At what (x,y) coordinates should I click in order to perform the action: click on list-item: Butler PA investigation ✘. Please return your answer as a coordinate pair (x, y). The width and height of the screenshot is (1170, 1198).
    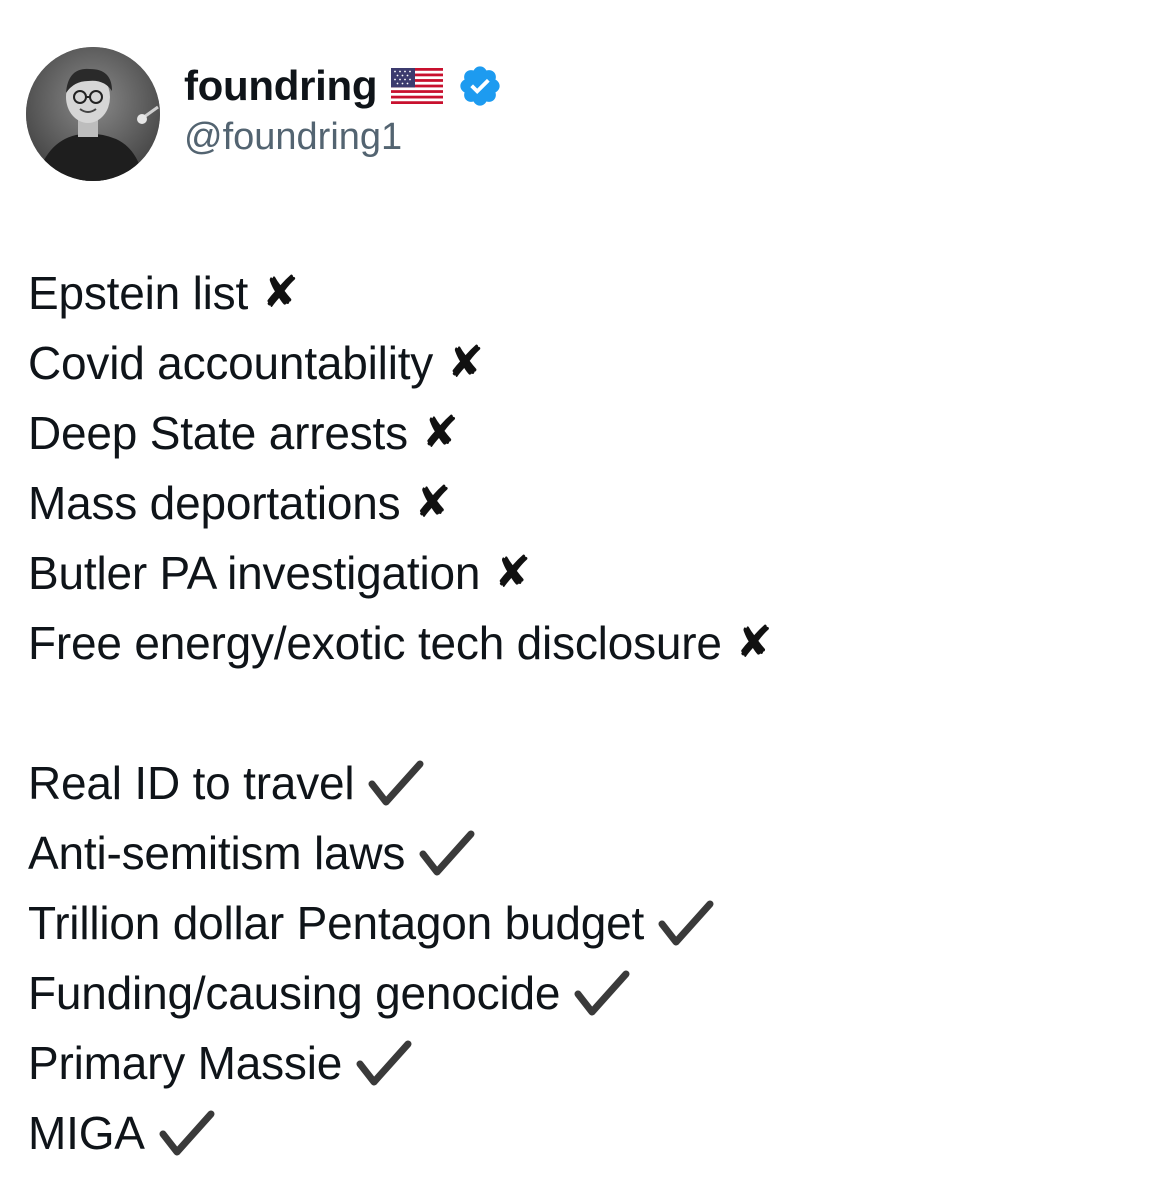
    Looking at the image, I should click on (400, 573).